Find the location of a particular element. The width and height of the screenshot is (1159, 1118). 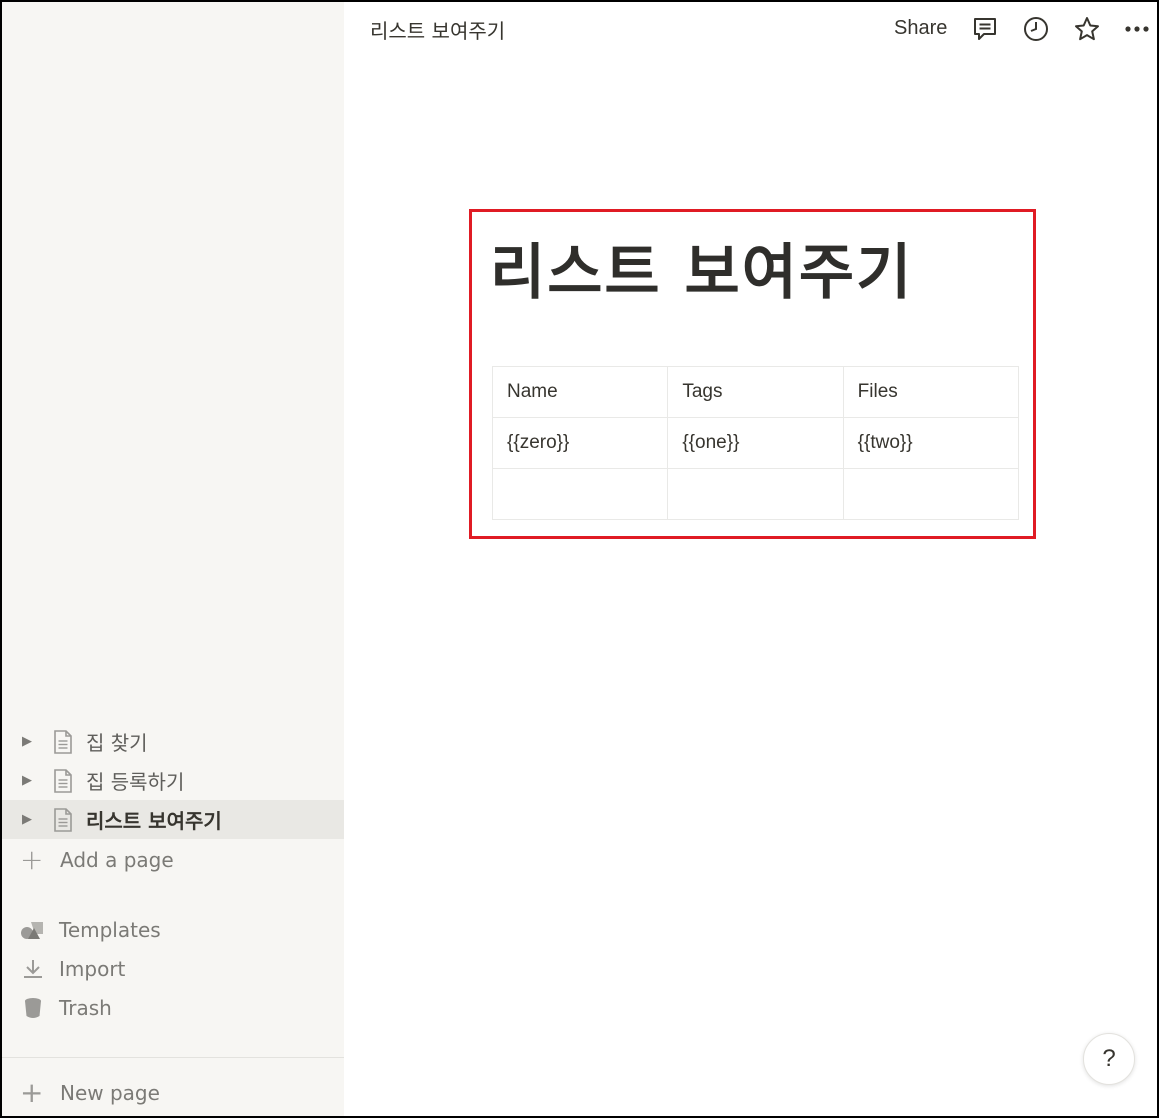

breadcrumb: 리스트 보여주기 is located at coordinates (437, 29).